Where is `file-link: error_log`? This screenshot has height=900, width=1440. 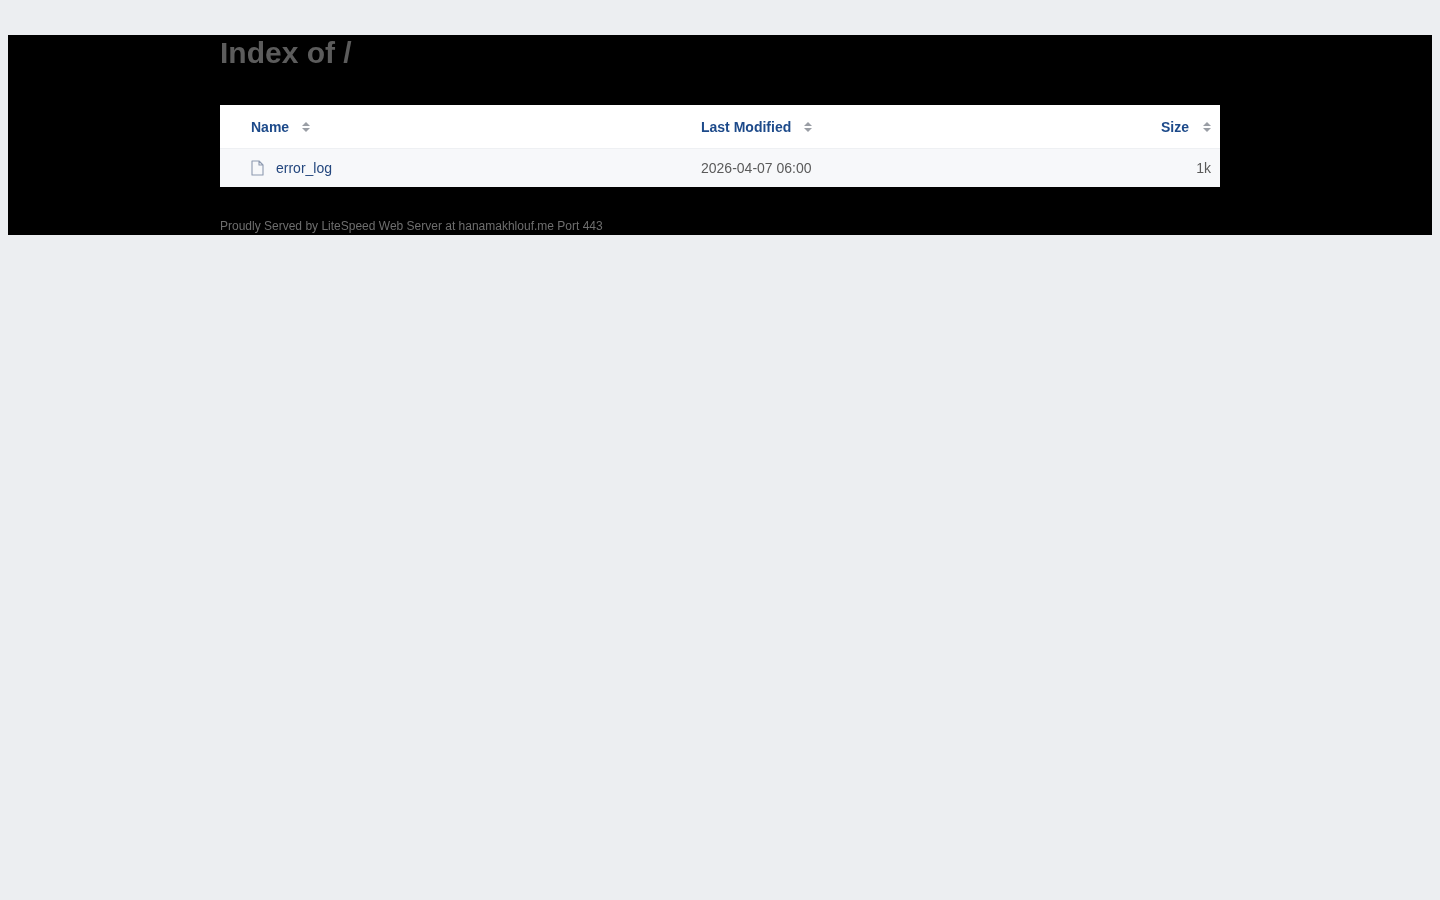 file-link: error_log is located at coordinates (304, 168).